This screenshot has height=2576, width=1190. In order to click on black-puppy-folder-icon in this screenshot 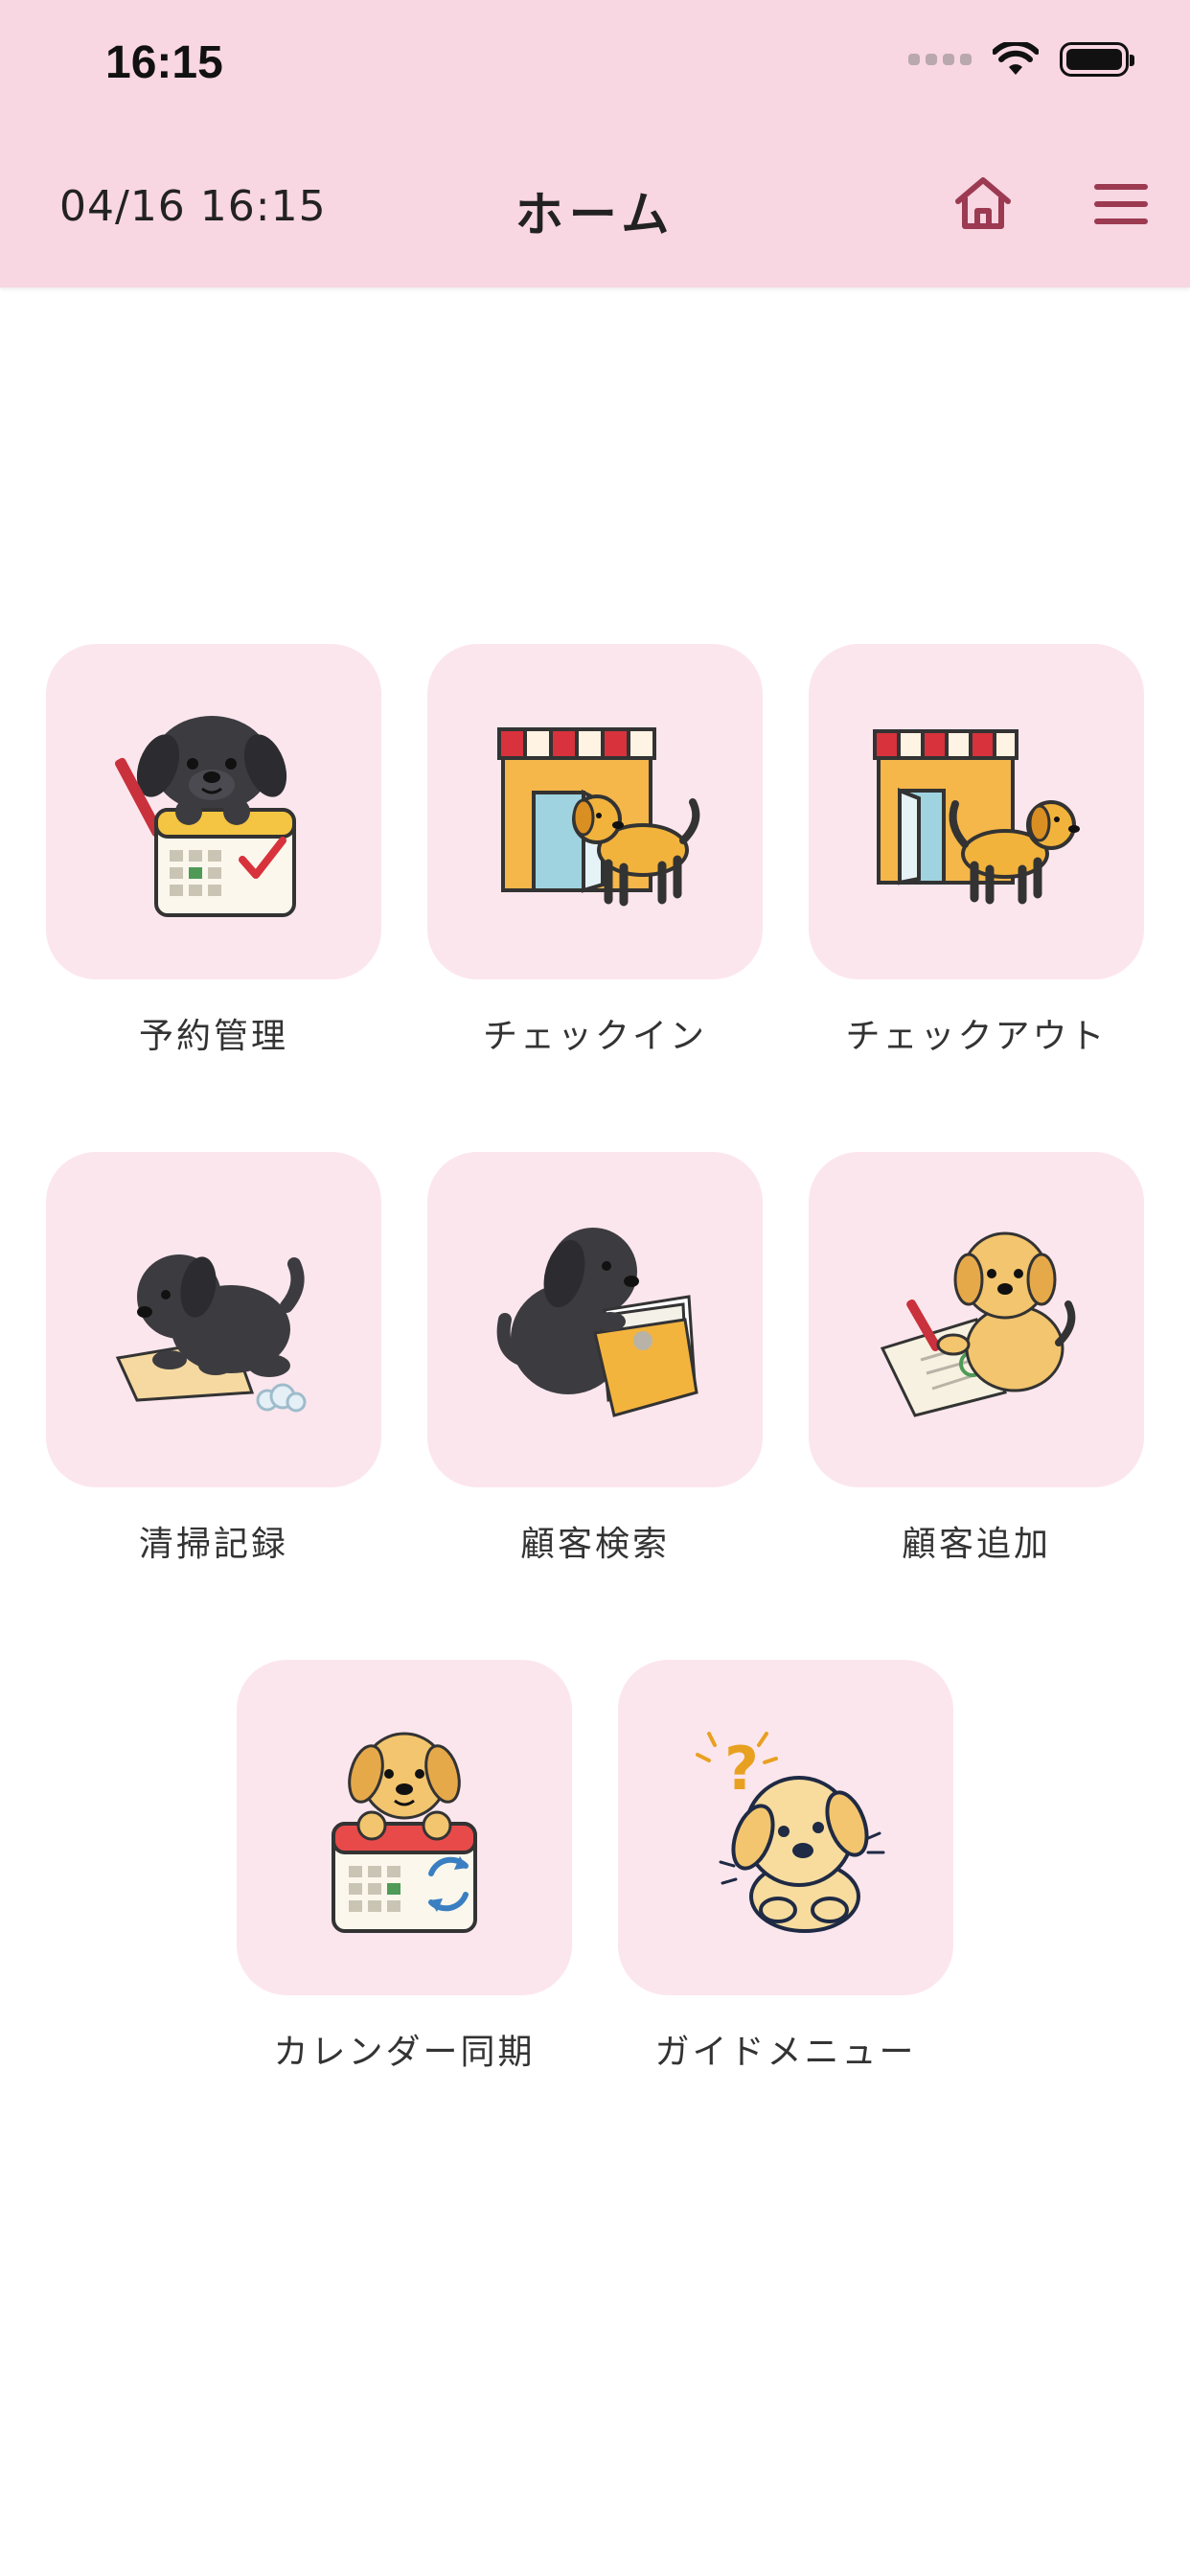, I will do `click(597, 1322)`.